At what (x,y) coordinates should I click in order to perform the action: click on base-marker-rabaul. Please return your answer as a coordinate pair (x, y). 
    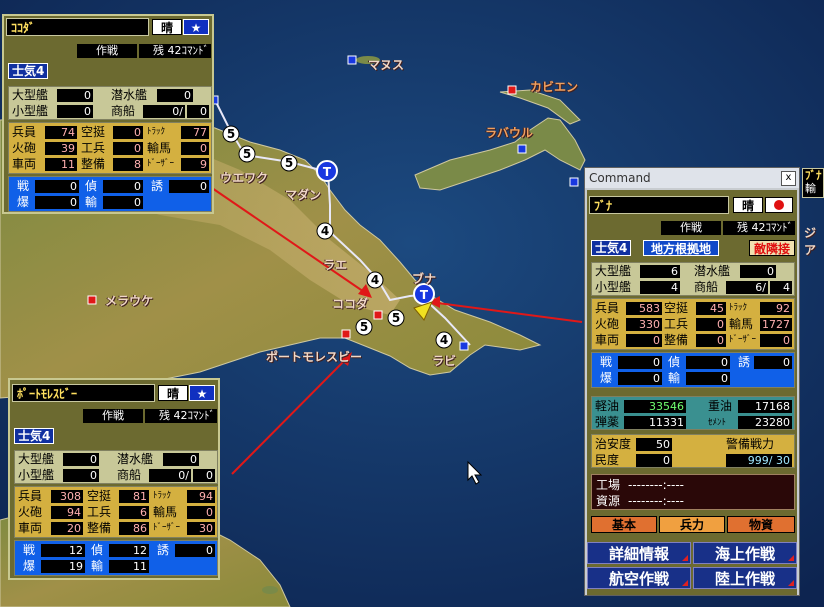
    Looking at the image, I should click on (522, 149).